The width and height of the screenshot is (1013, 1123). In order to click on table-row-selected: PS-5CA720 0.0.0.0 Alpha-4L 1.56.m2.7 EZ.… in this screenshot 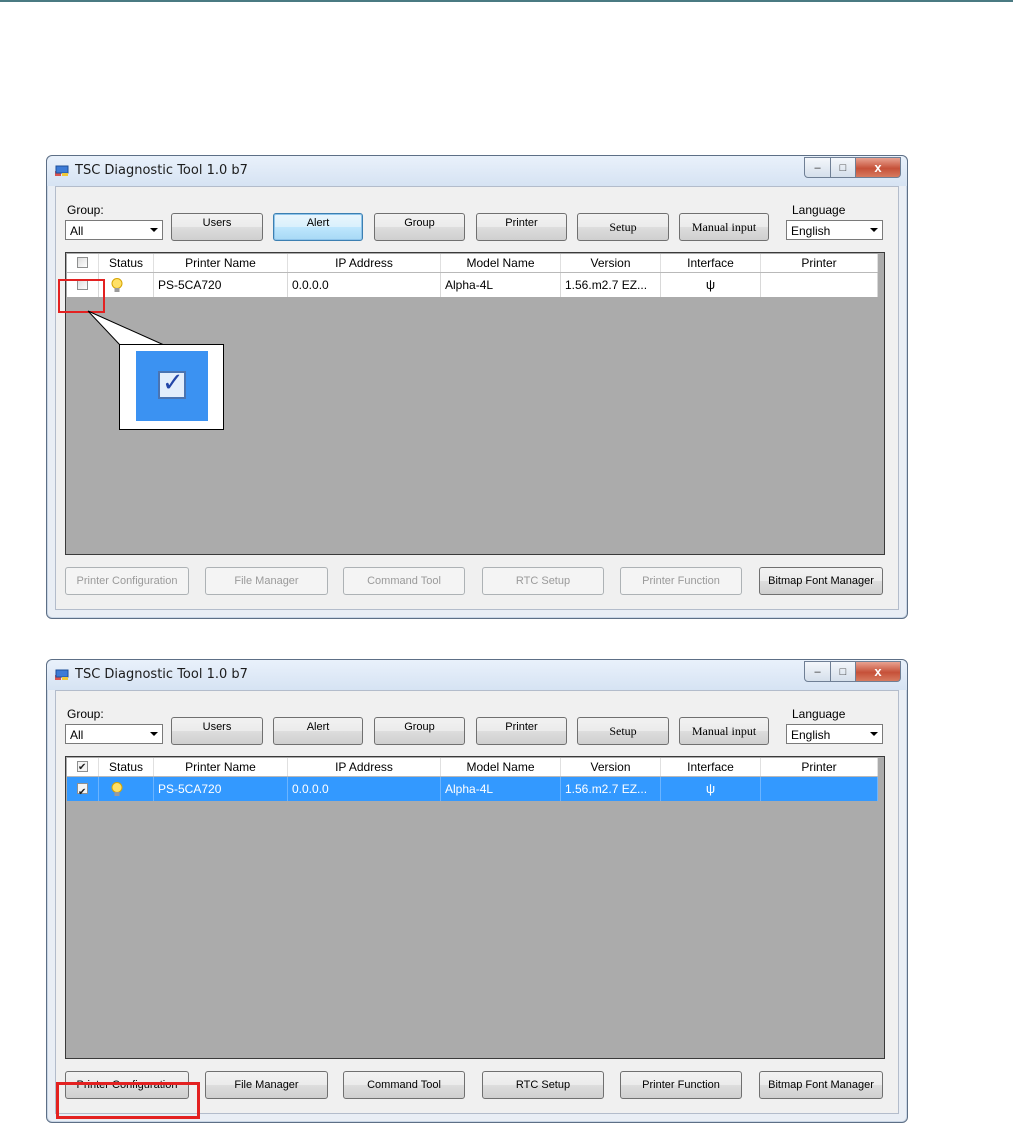, I will do `click(472, 789)`.